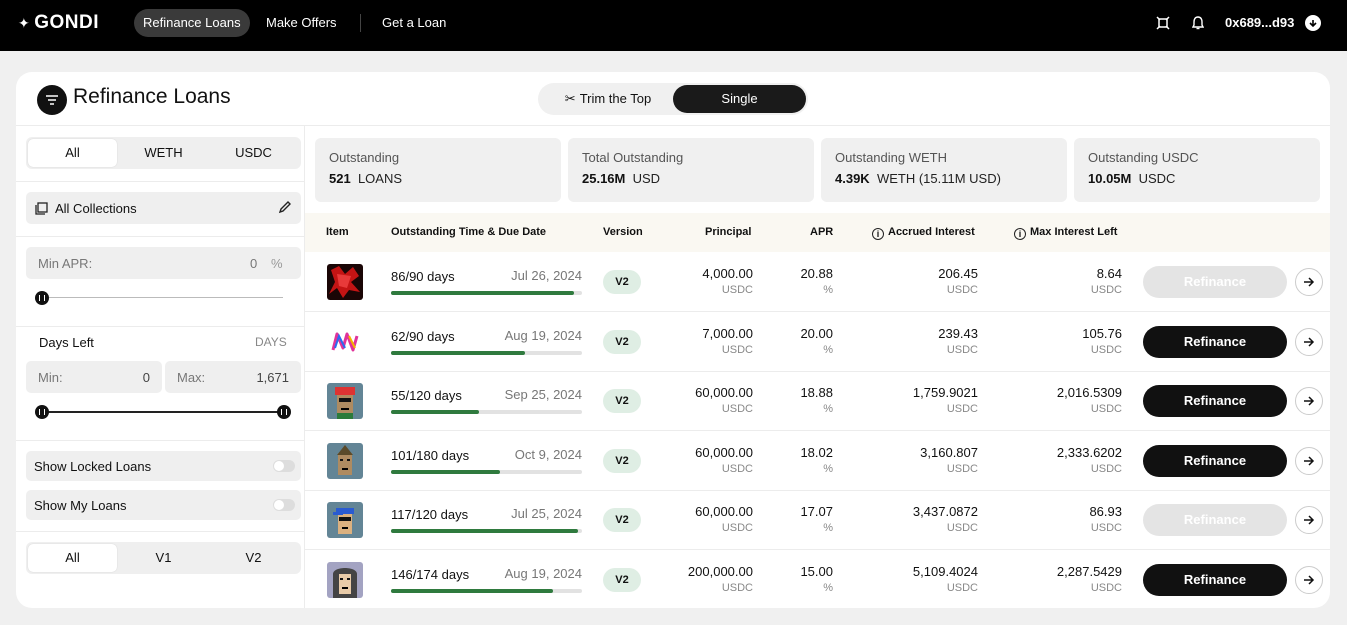 This screenshot has height=625, width=1347. Describe the element at coordinates (284, 505) in the screenshot. I see `show-my-switch` at that location.